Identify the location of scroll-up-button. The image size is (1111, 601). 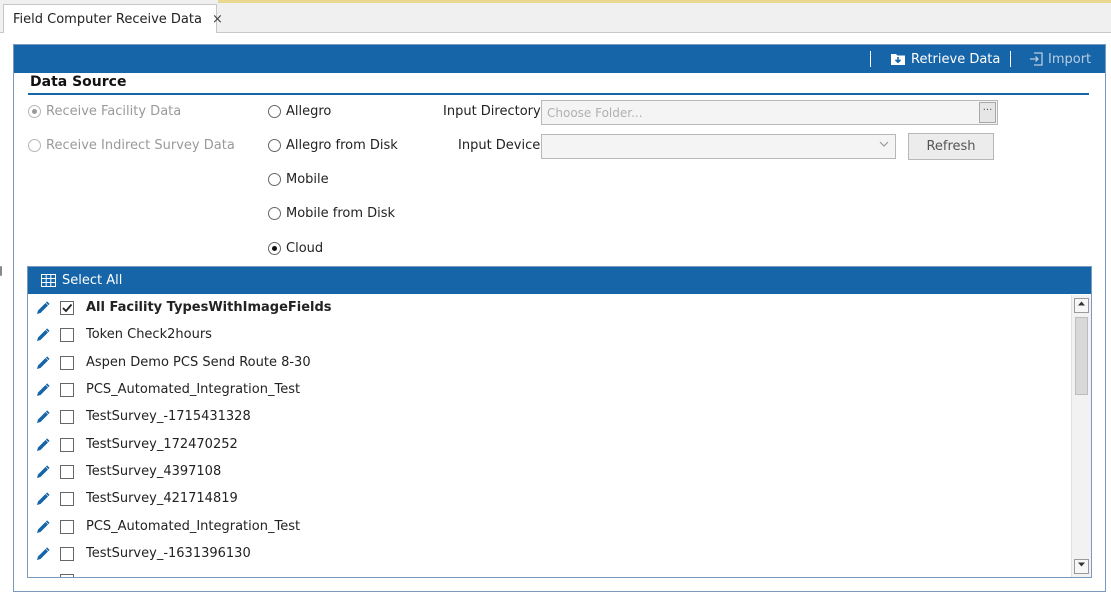
(1081, 305).